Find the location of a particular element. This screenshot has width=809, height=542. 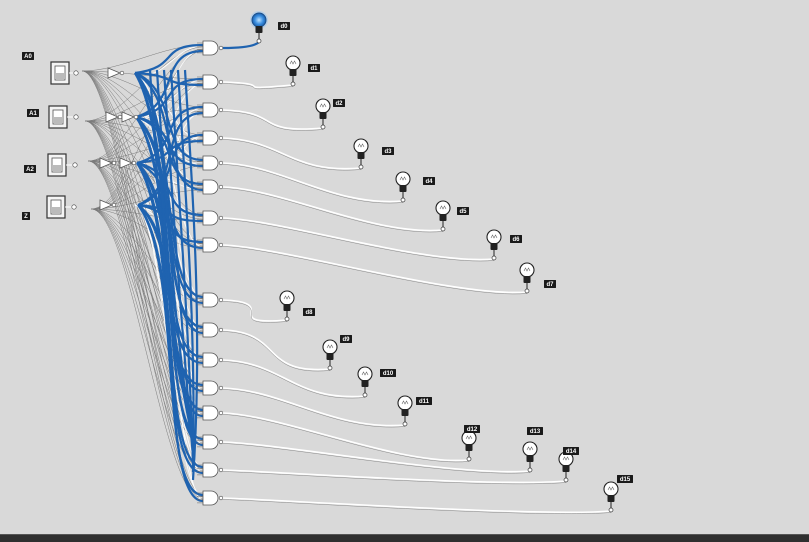

input-label-a2-text: A2 is located at coordinates (30, 170).